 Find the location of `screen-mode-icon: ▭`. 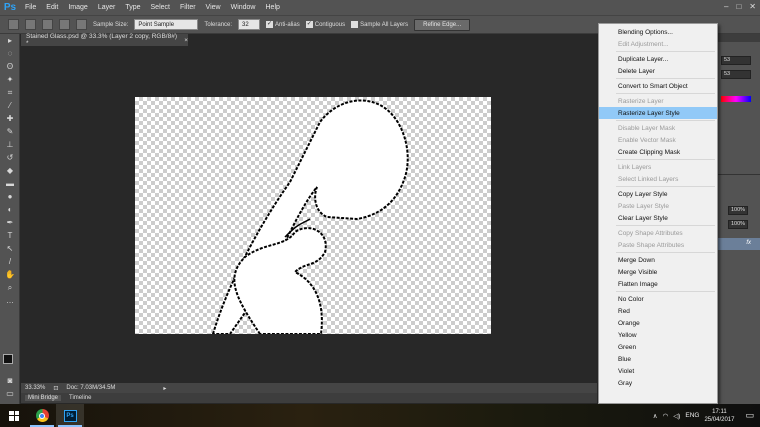

screen-mode-icon: ▭ is located at coordinates (10, 393).